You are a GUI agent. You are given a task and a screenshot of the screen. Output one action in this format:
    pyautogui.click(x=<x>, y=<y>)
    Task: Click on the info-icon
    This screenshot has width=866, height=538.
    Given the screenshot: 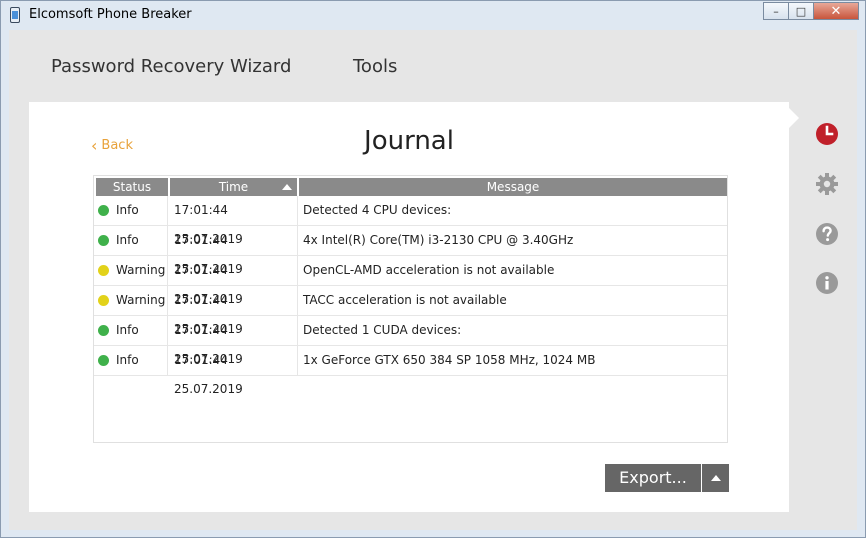 What is the action you would take?
    pyautogui.click(x=827, y=283)
    